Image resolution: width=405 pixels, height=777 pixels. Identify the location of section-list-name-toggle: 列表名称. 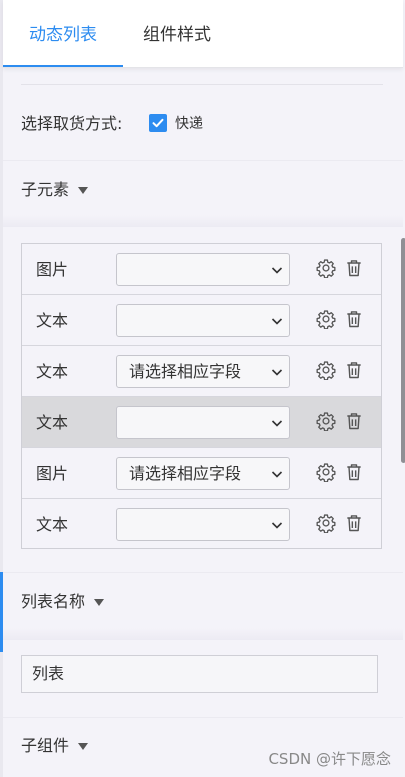
(63, 602).